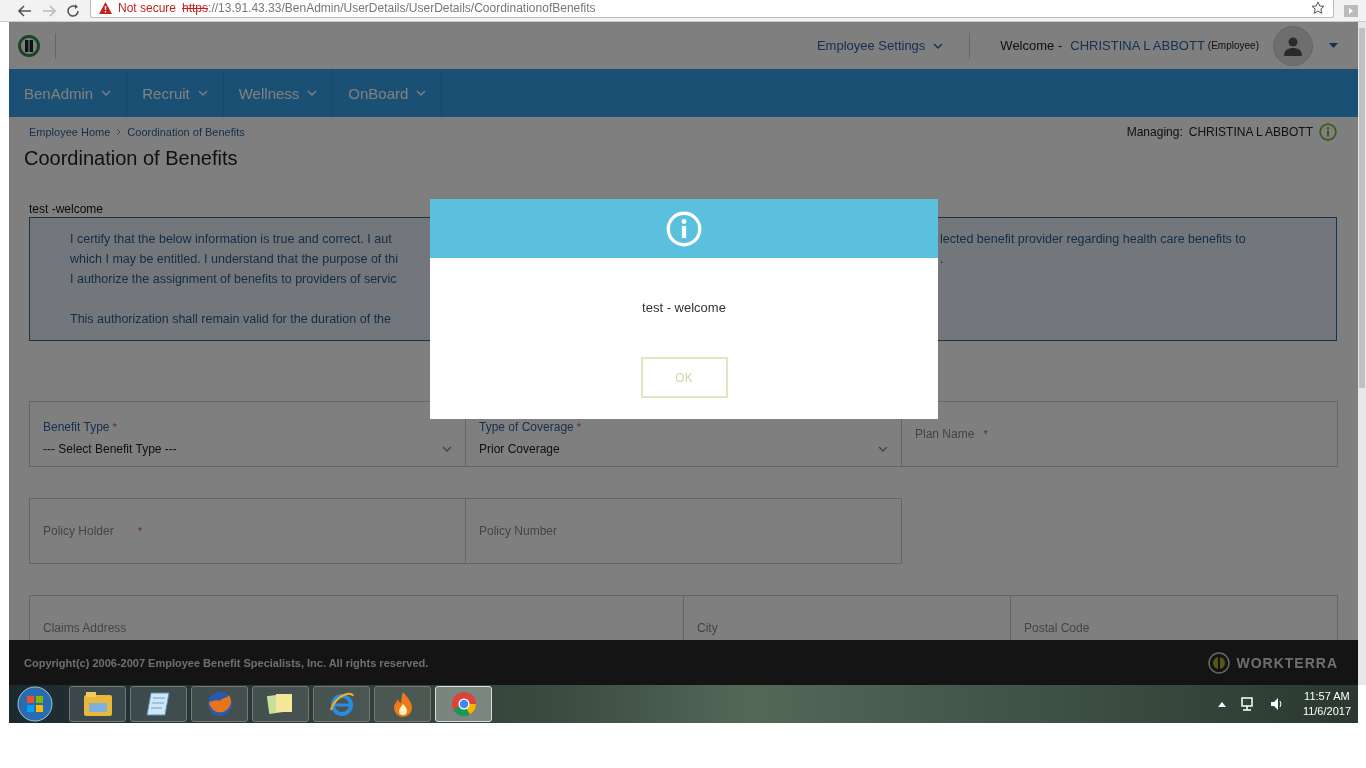 The height and width of the screenshot is (768, 1366). What do you see at coordinates (1247, 704) in the screenshot?
I see `network-icon` at bounding box center [1247, 704].